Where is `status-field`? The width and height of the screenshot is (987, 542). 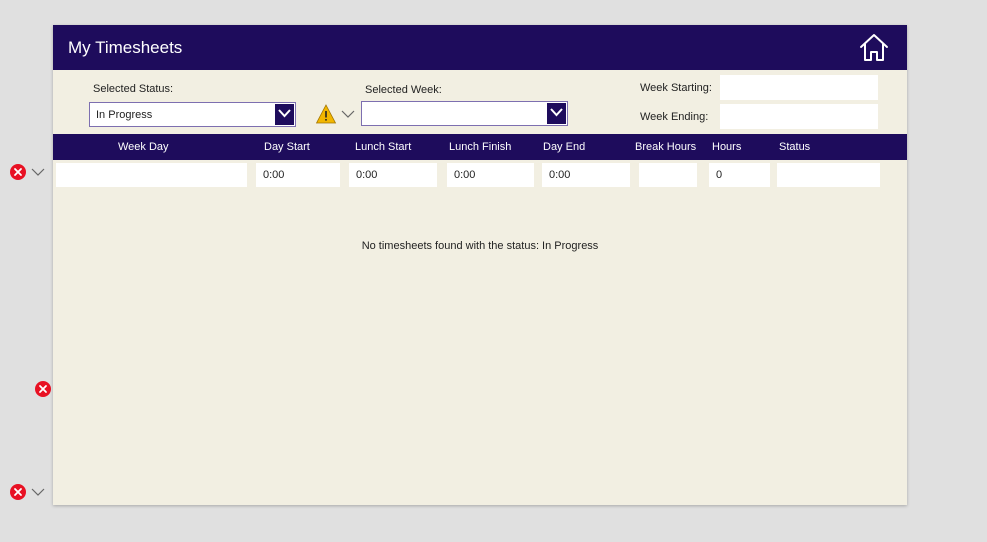 status-field is located at coordinates (828, 175).